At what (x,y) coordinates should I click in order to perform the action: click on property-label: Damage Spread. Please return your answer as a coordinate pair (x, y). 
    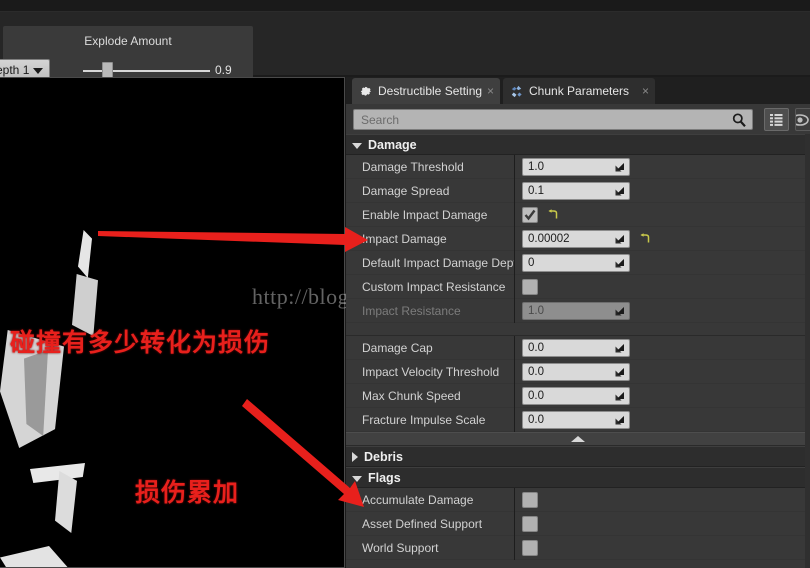
    Looking at the image, I should click on (430, 190).